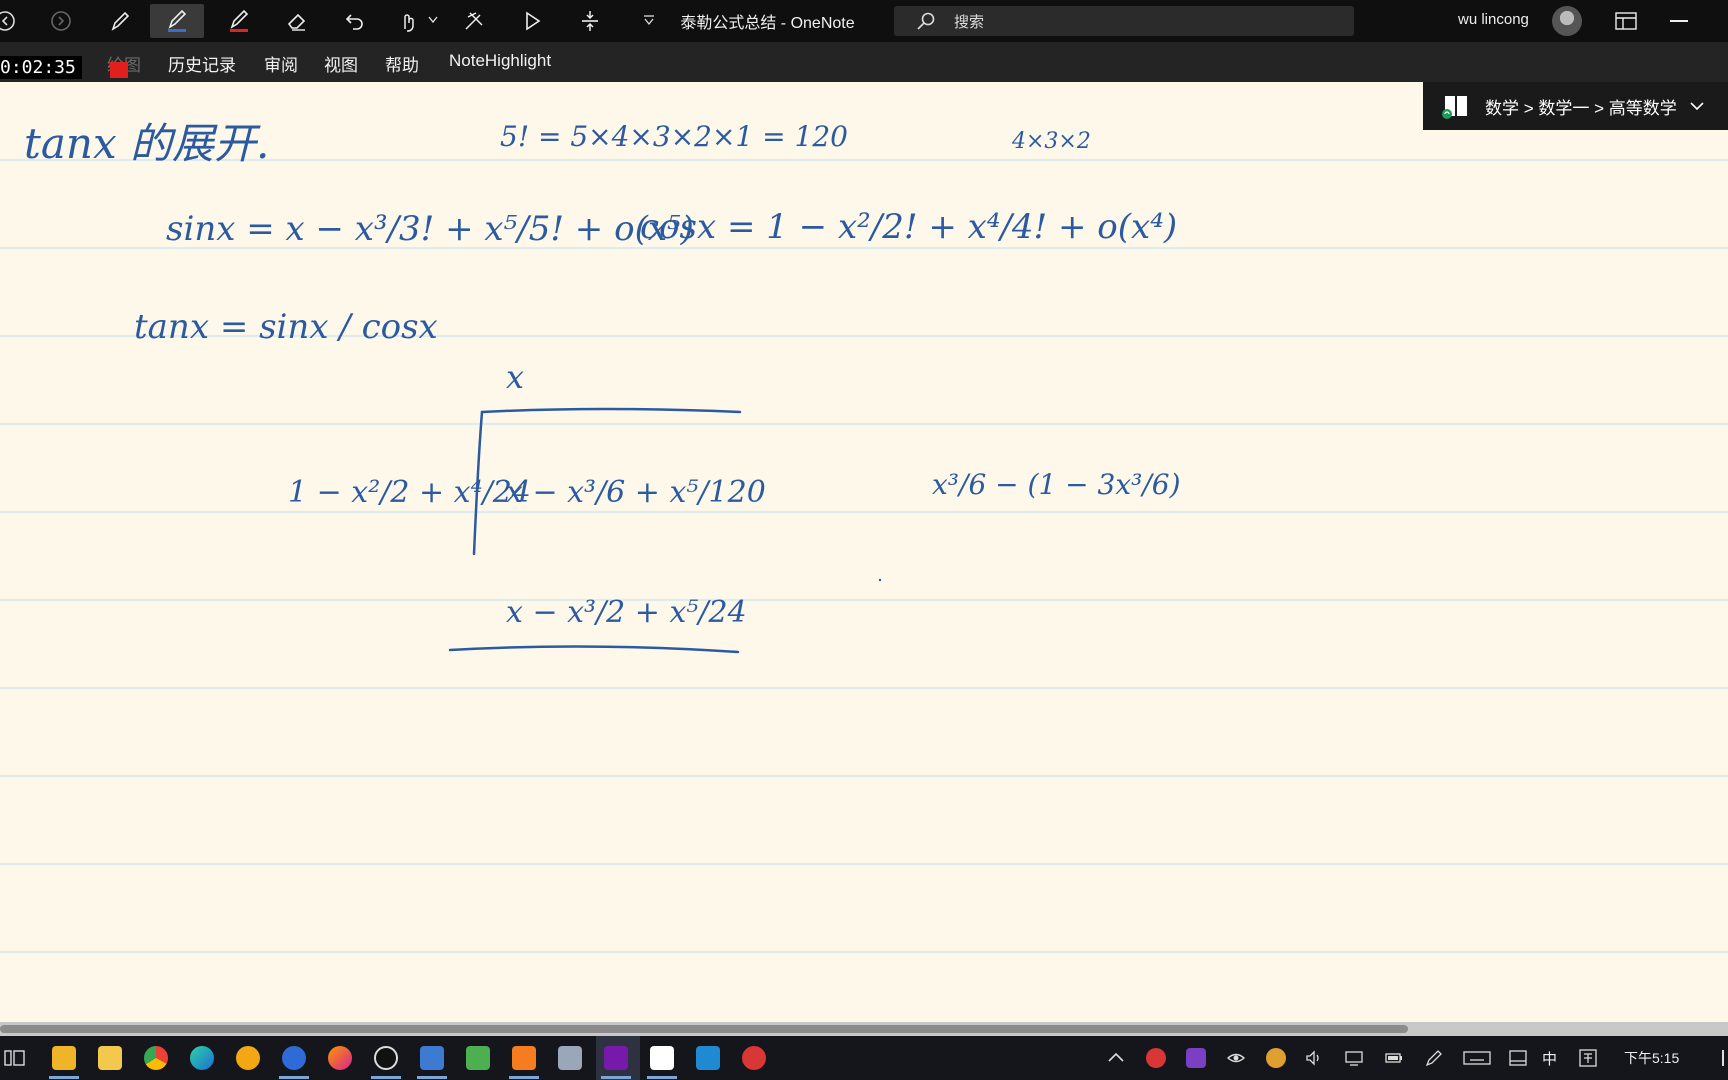 This screenshot has height=1080, width=1728. I want to click on ink-subtrahend: x − x³/2 + x⁵/24, so click(626, 612).